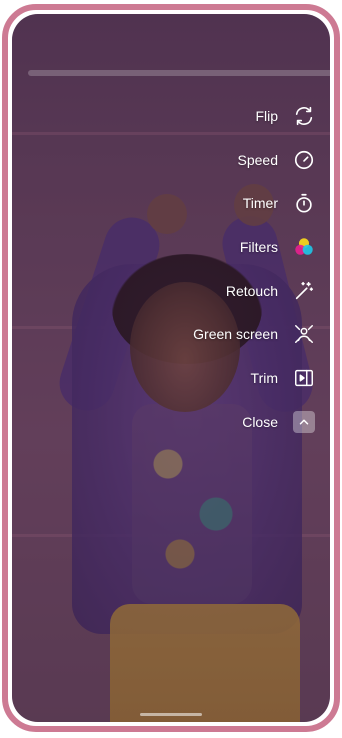  What do you see at coordinates (258, 247) in the screenshot?
I see `menu-item-label: Filters` at bounding box center [258, 247].